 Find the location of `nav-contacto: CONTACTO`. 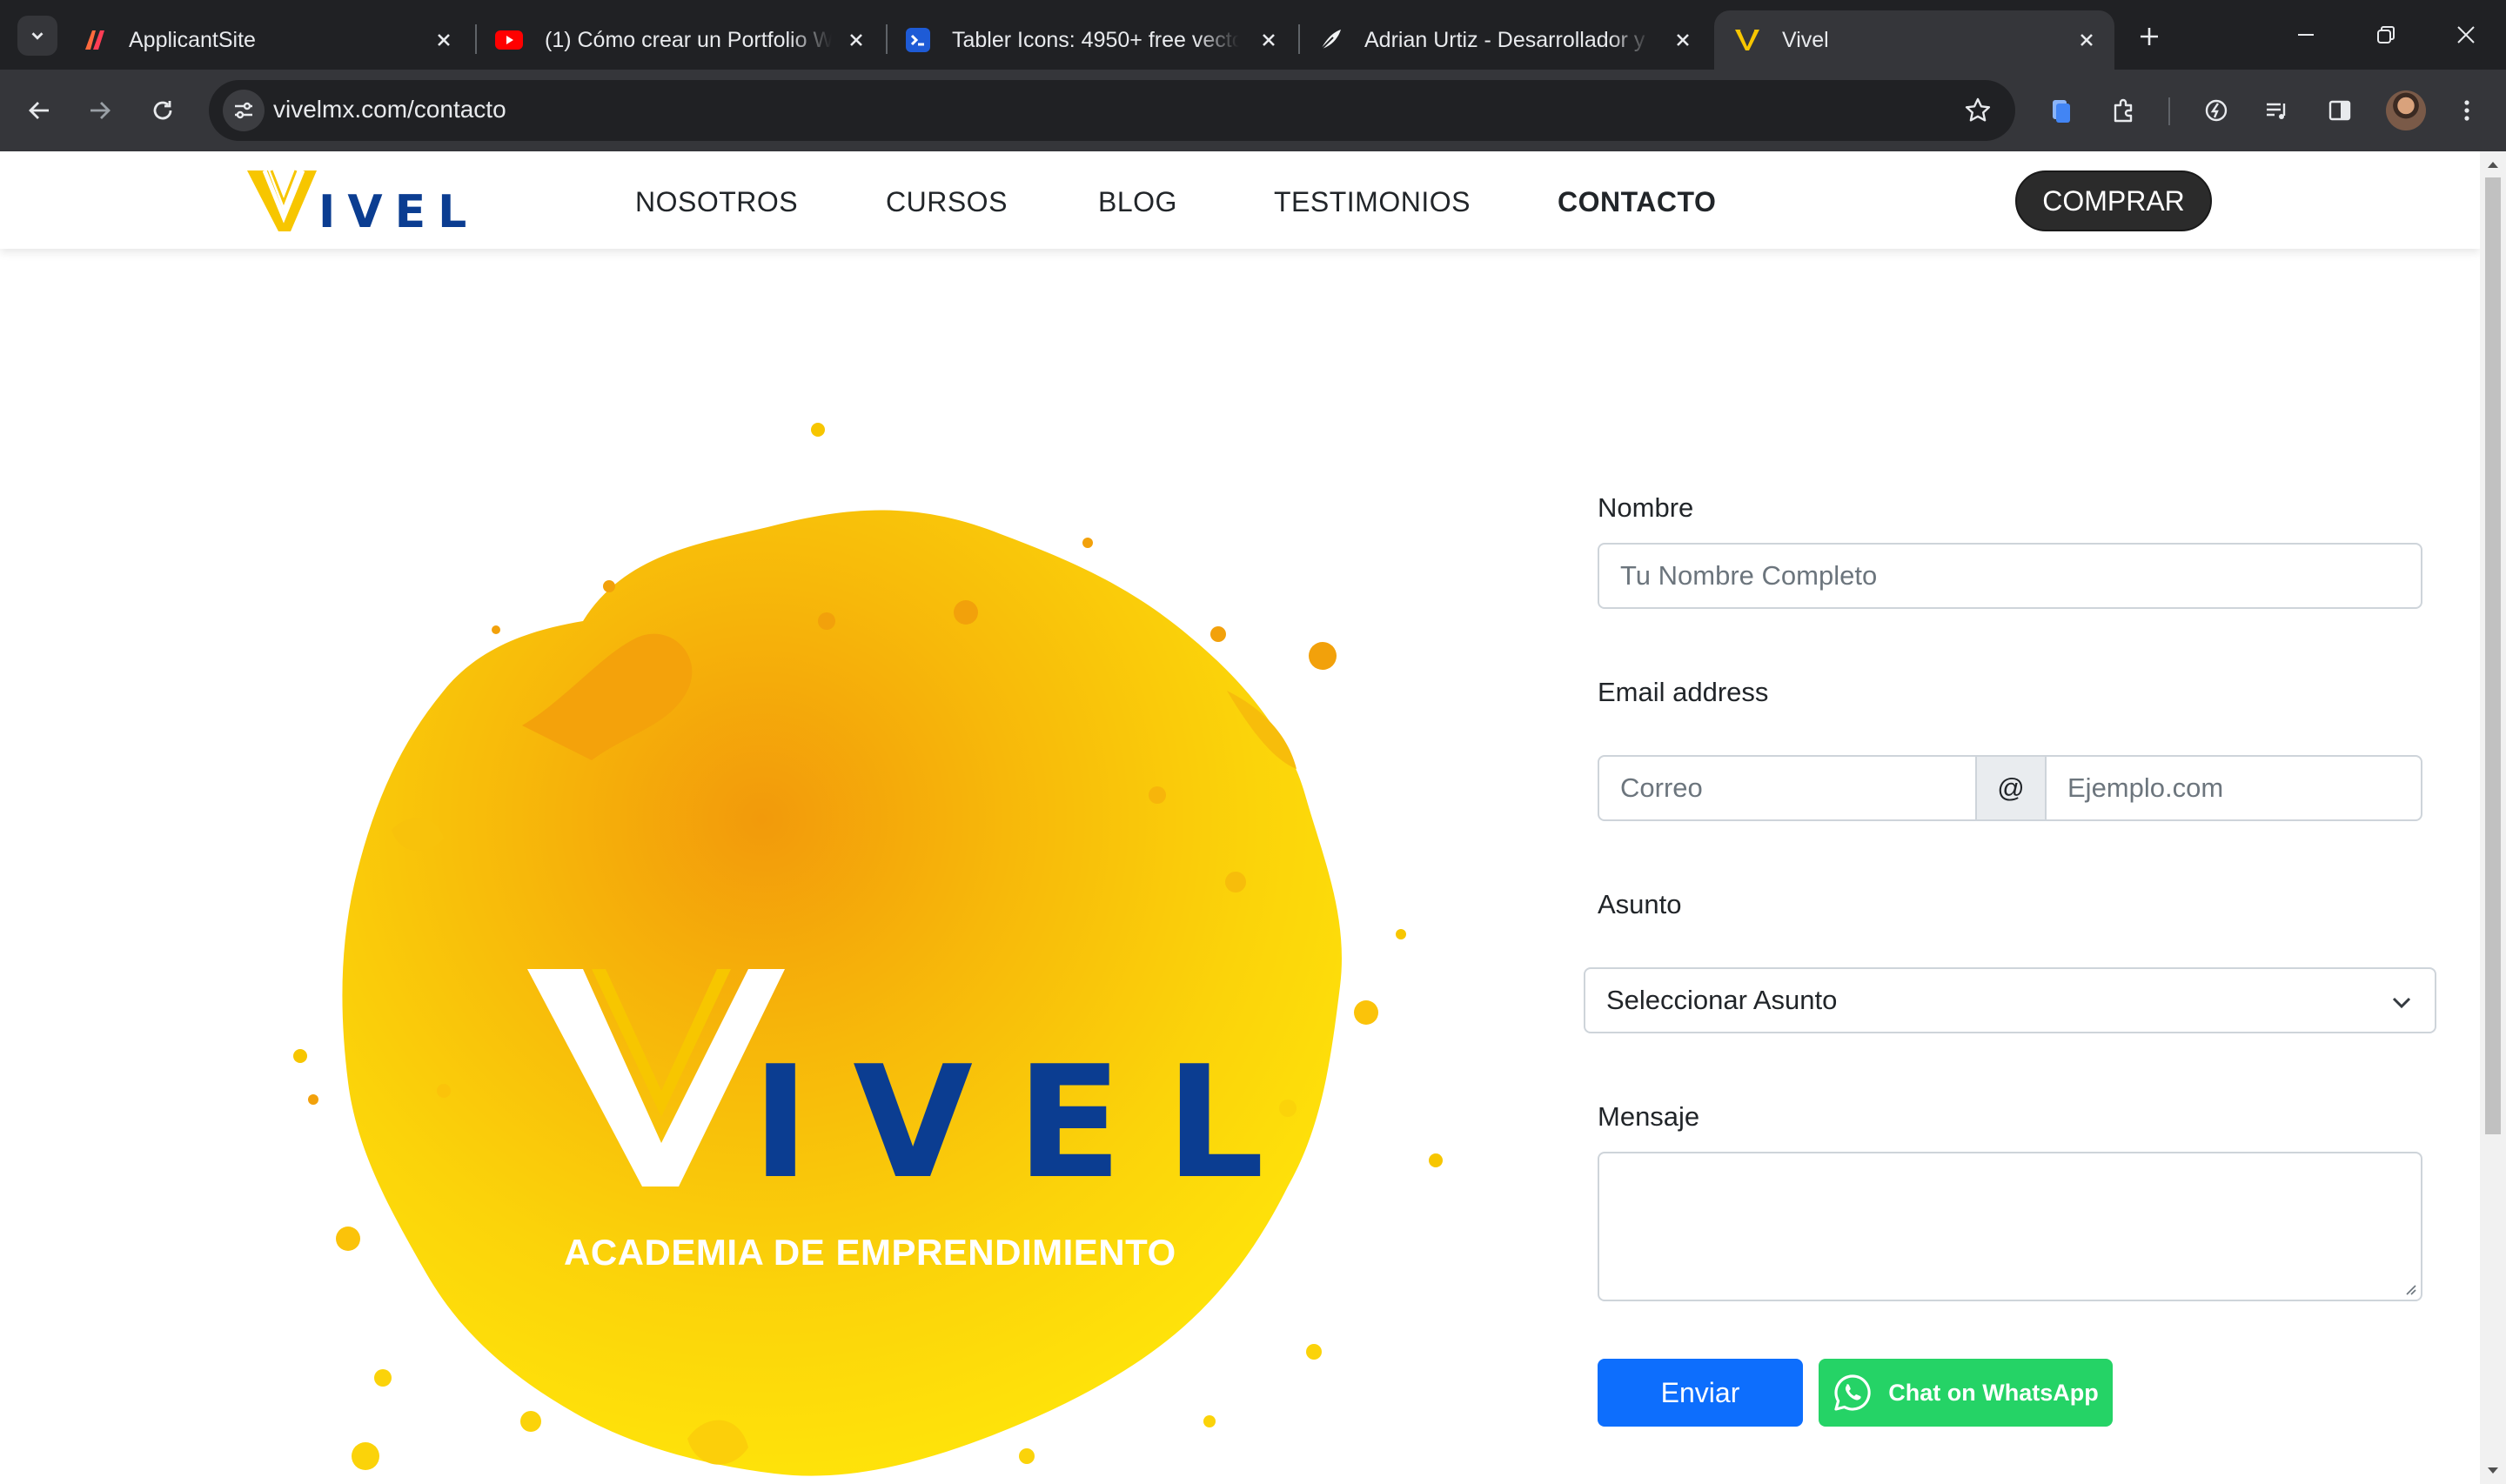

nav-contacto: CONTACTO is located at coordinates (1637, 202).